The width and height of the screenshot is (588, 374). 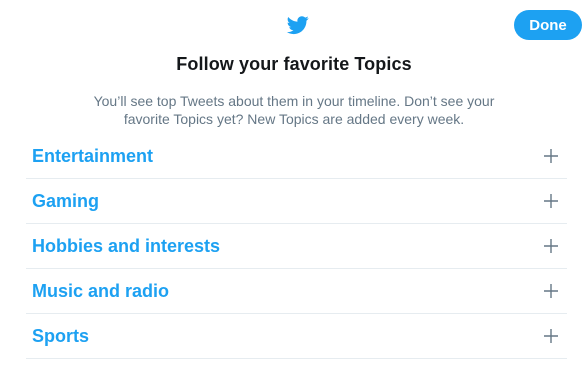 I want to click on topic-label: Gaming, so click(x=66, y=201).